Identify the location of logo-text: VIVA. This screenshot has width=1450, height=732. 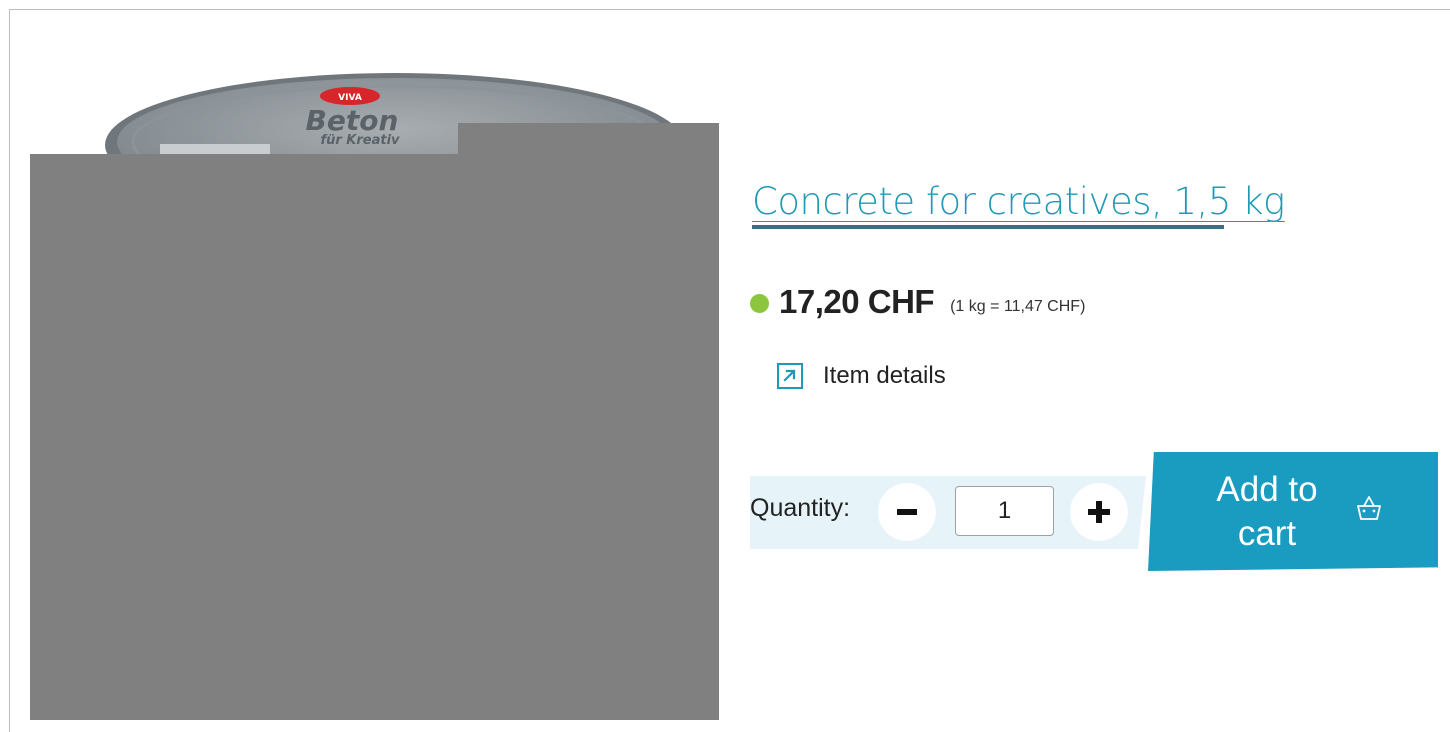
(350, 98).